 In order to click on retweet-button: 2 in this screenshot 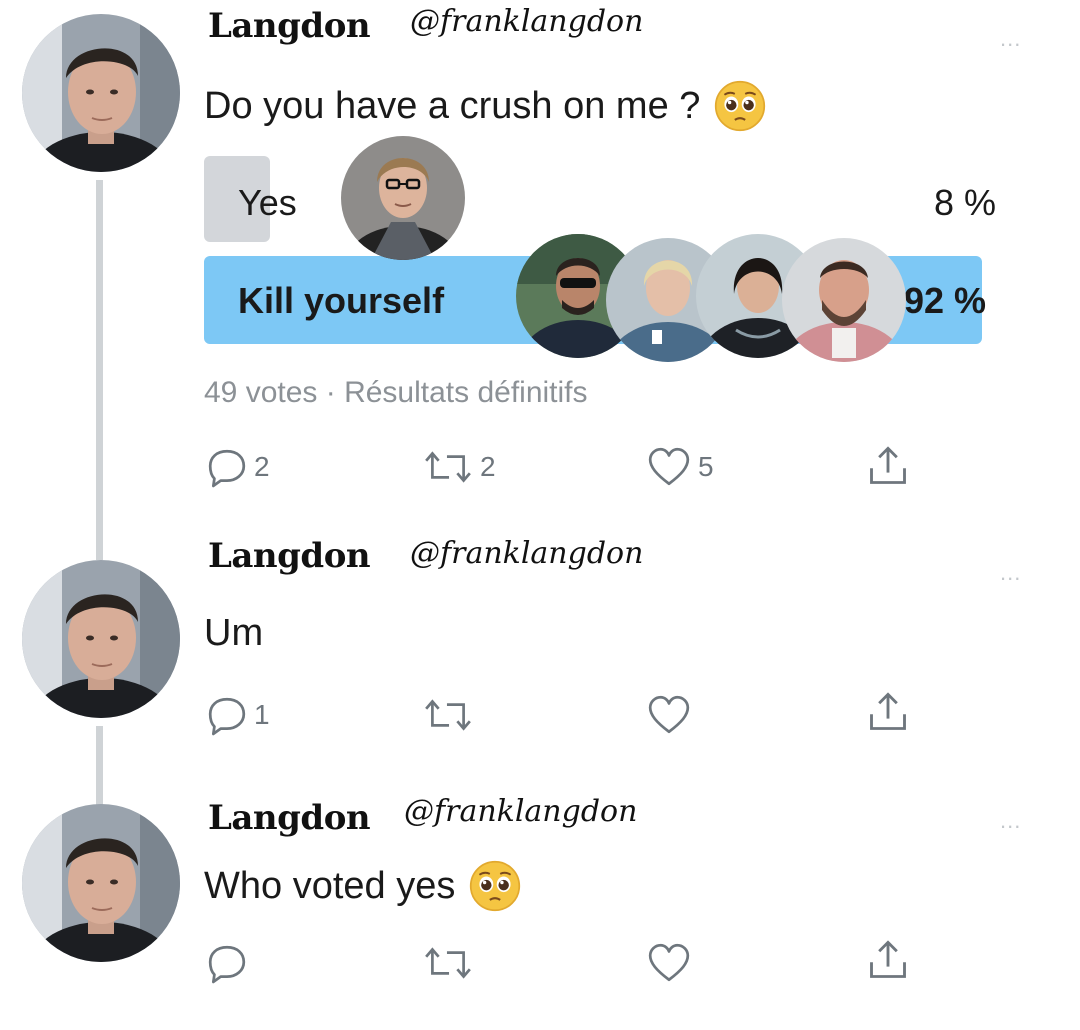, I will do `click(459, 467)`.